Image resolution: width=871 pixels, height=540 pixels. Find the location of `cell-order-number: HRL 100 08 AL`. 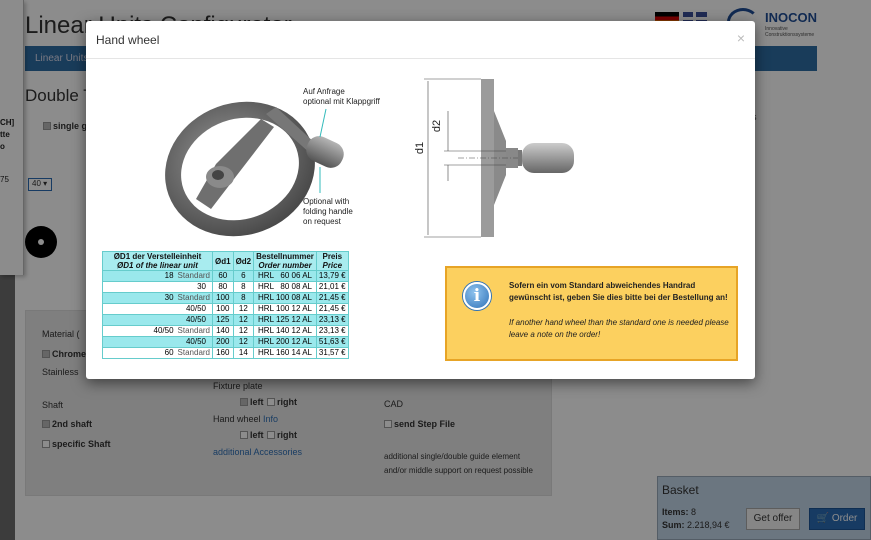

cell-order-number: HRL 100 08 AL is located at coordinates (285, 298).